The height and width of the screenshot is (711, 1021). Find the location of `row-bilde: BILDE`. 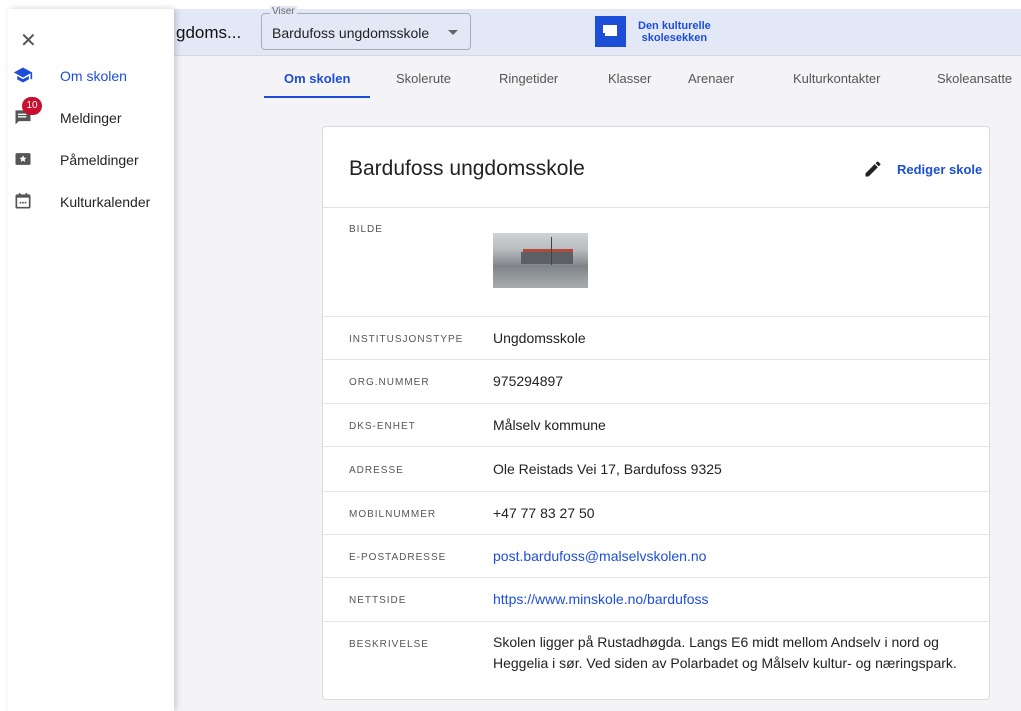

row-bilde: BILDE is located at coordinates (656, 262).